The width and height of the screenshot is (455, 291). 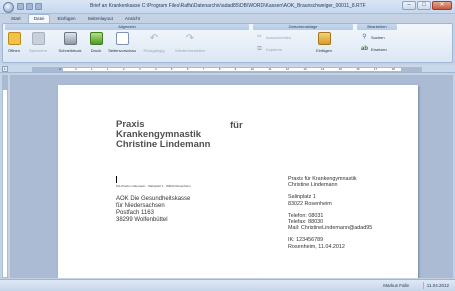 I want to click on print-icon, so click(x=96, y=38).